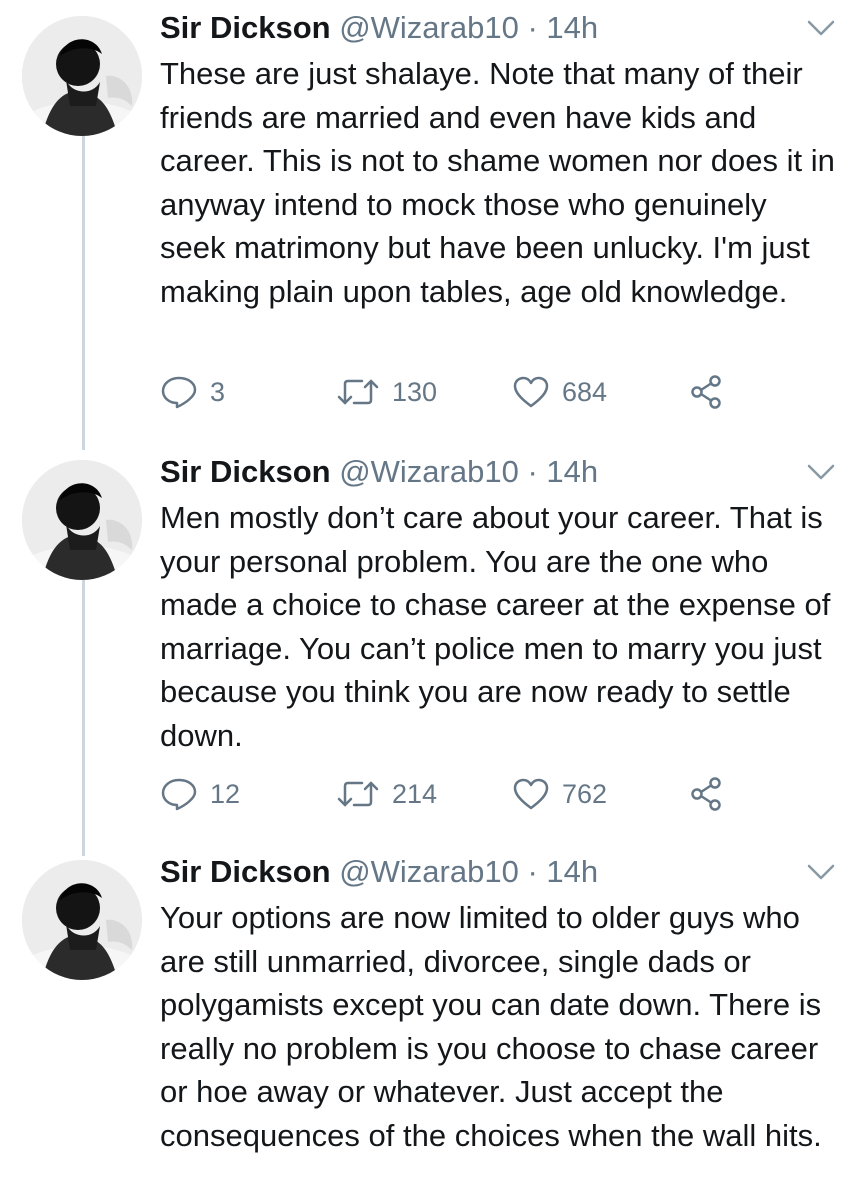 This screenshot has height=1200, width=852. Describe the element at coordinates (218, 391) in the screenshot. I see `reply-count: 3` at that location.